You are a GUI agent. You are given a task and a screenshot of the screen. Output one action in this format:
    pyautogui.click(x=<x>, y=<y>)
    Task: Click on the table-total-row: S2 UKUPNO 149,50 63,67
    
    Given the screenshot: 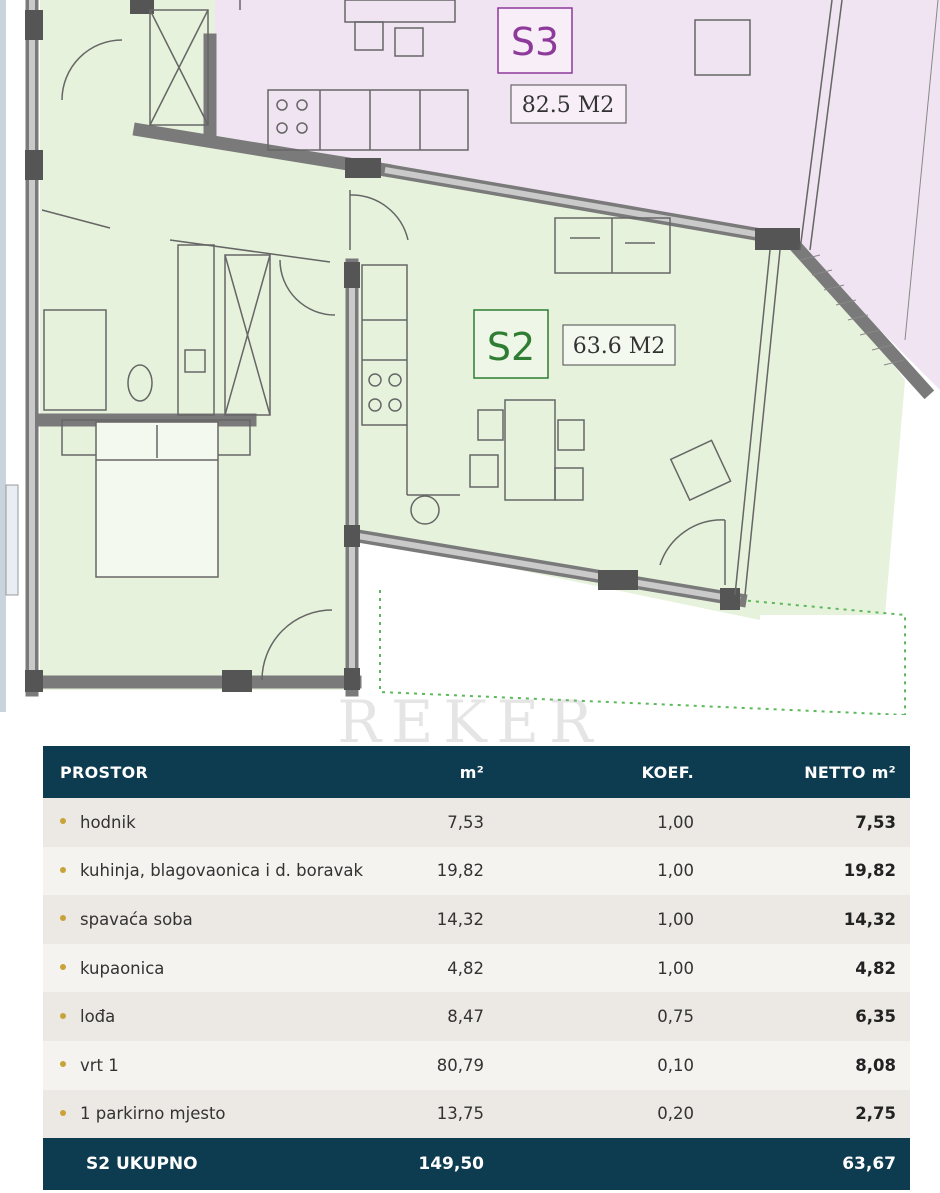 What is the action you would take?
    pyautogui.click(x=476, y=1164)
    